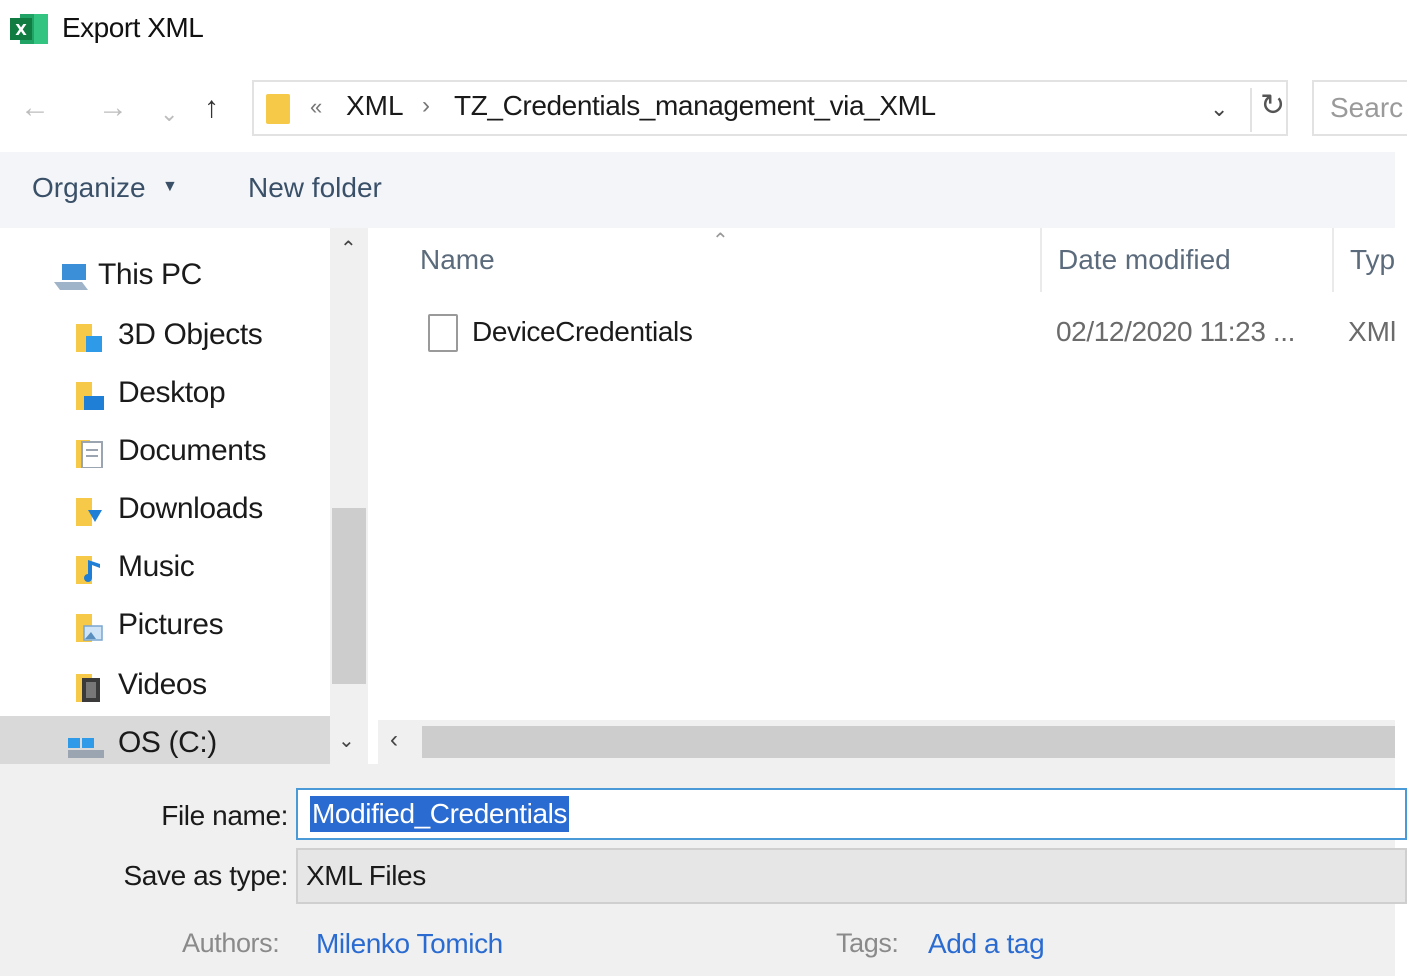  I want to click on address-overflow: «, so click(316, 107).